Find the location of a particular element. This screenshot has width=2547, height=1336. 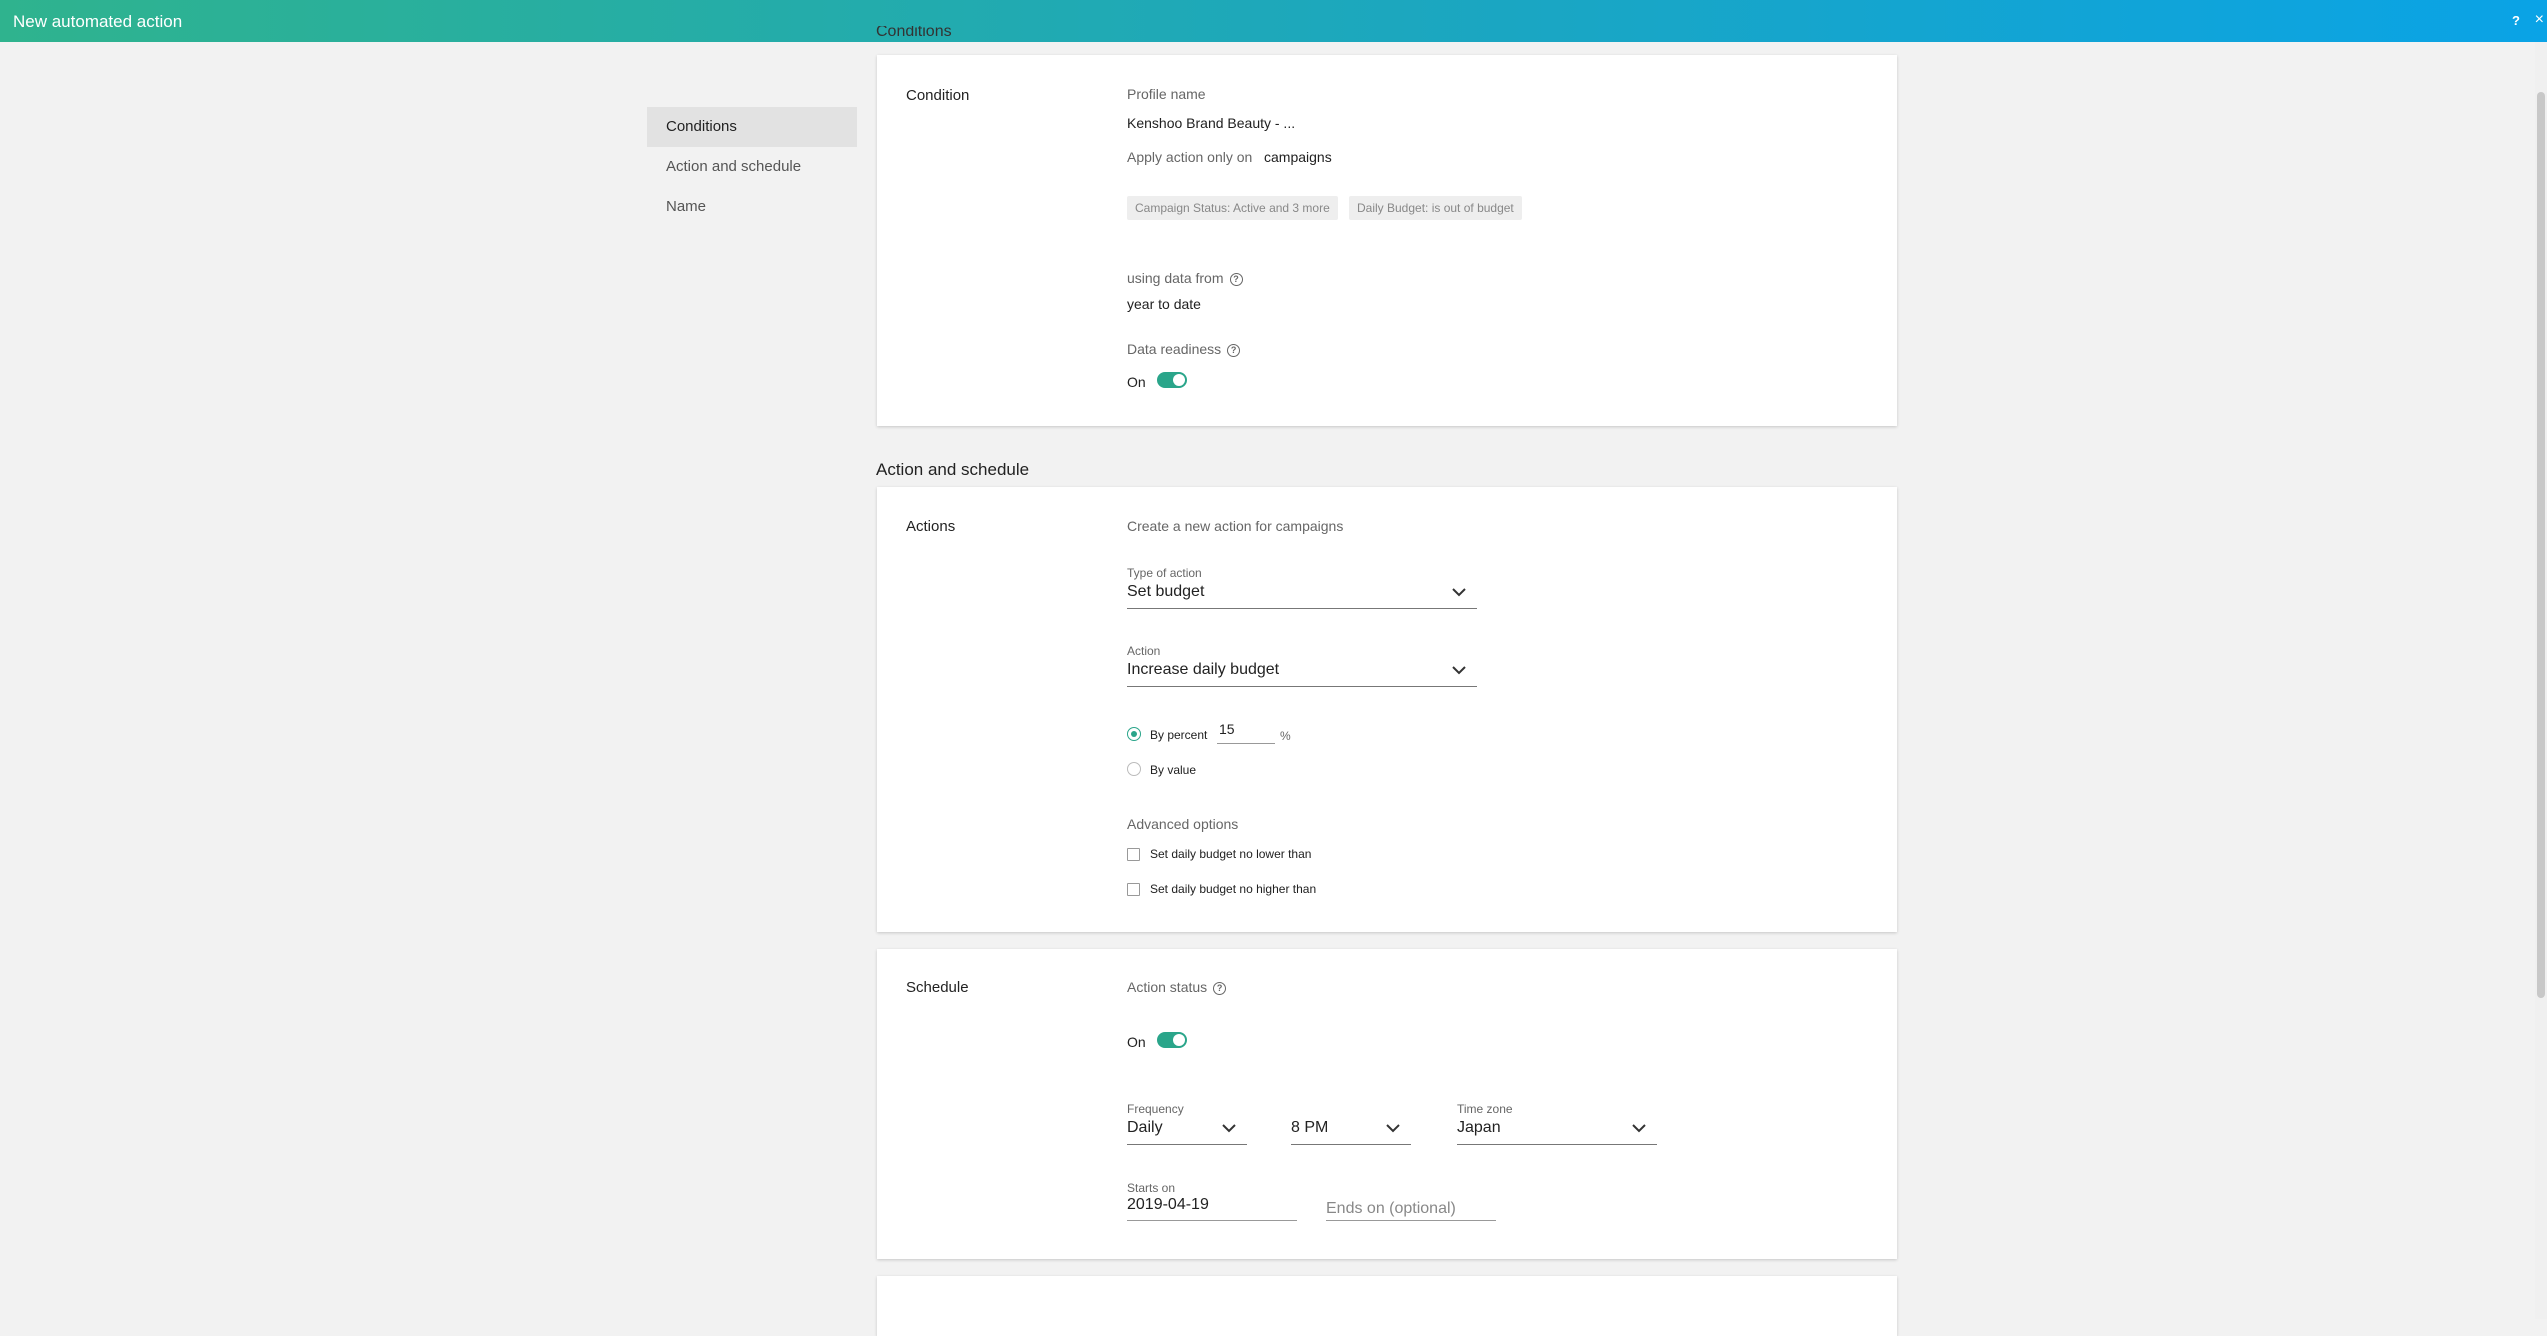

apply-action-value: campaigns is located at coordinates (1298, 157).